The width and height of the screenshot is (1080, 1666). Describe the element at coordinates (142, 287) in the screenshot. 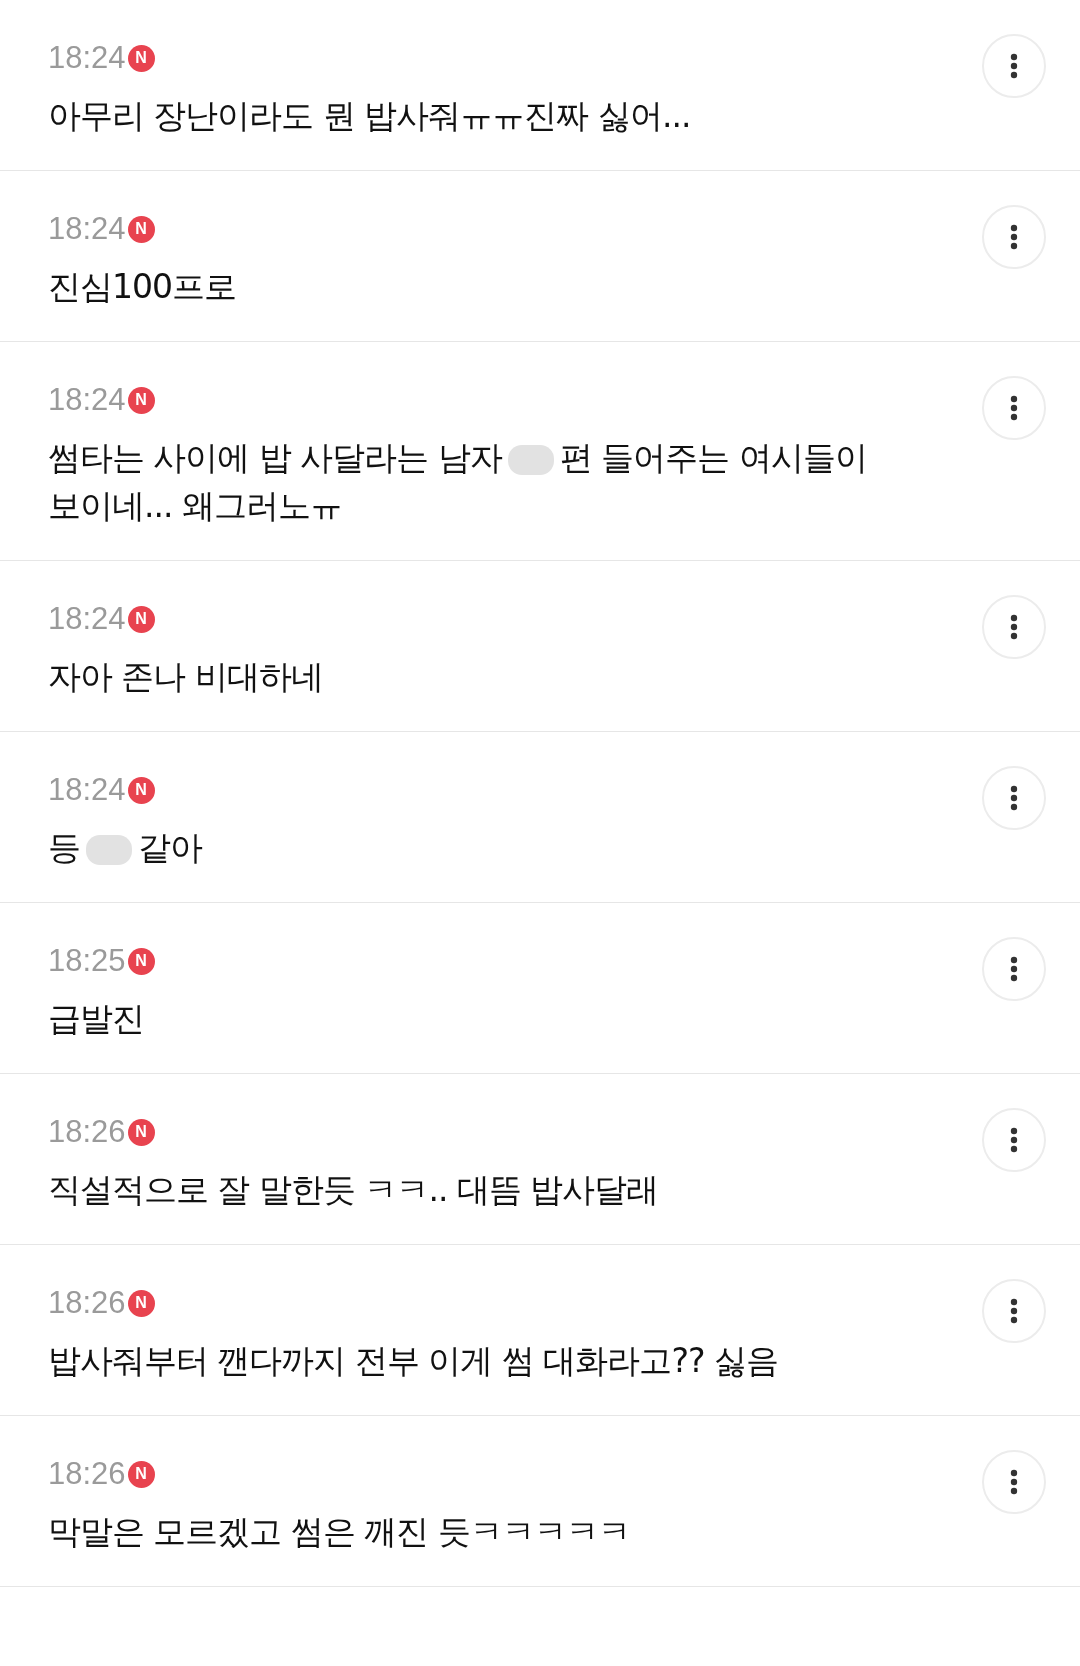

I see `comment-text: 진심100프로` at that location.